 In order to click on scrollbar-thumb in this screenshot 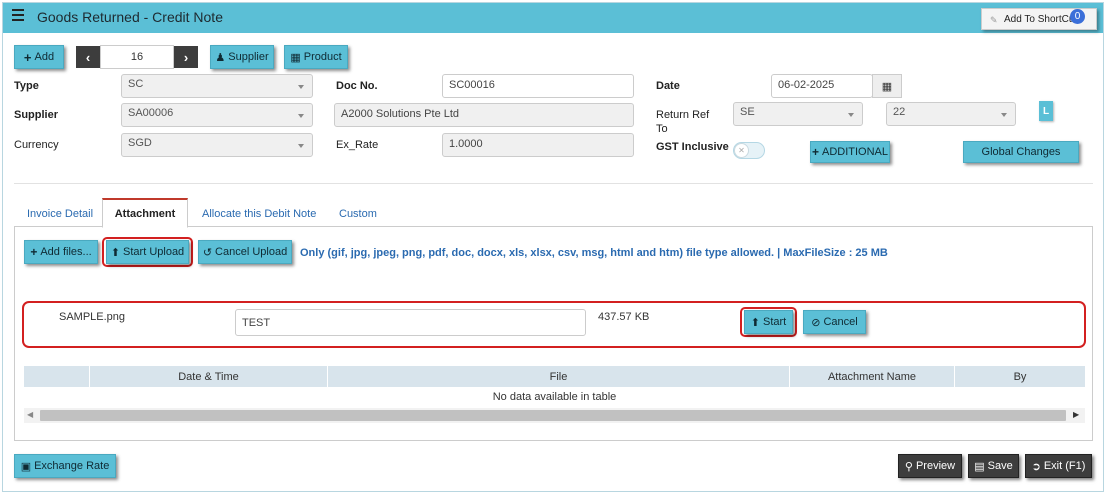, I will do `click(553, 415)`.